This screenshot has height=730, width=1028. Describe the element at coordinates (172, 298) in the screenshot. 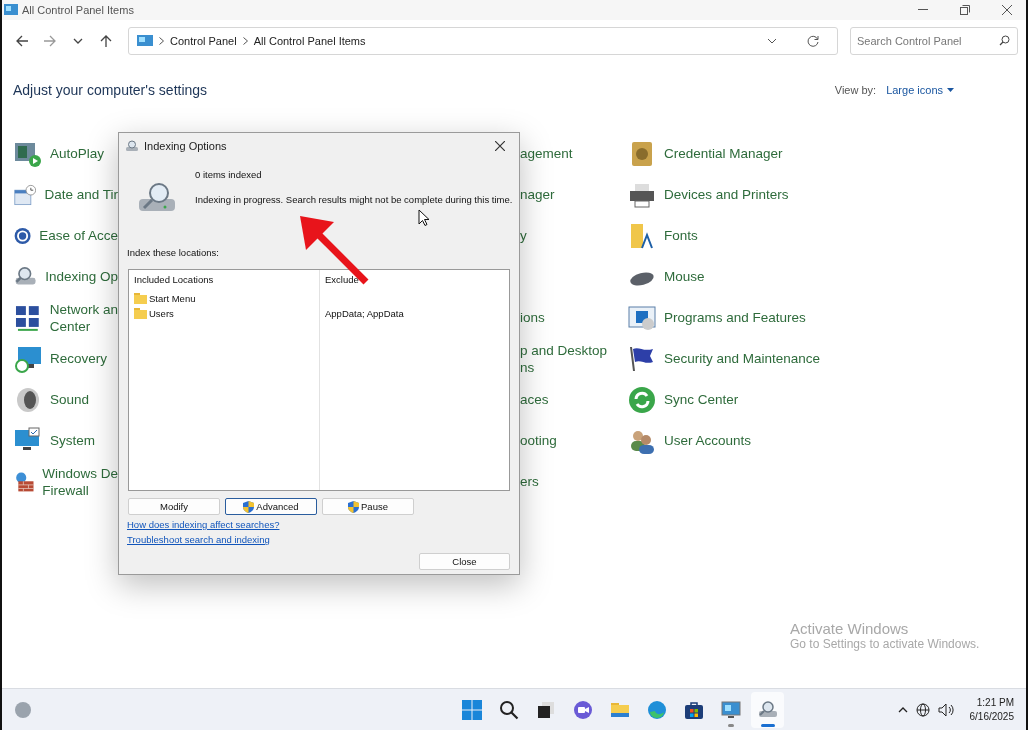

I see `location-name: Start Menu` at that location.